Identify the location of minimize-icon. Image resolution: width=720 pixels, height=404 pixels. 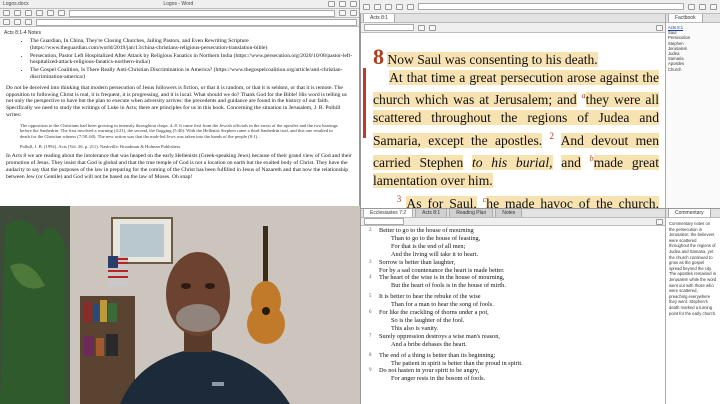
(331, 4).